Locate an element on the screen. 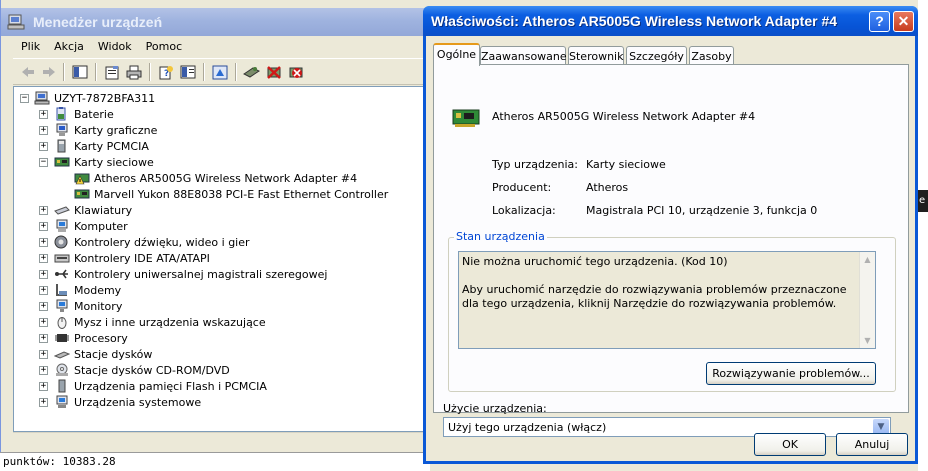  device-manager-toolbar: ? is located at coordinates (222, 71).